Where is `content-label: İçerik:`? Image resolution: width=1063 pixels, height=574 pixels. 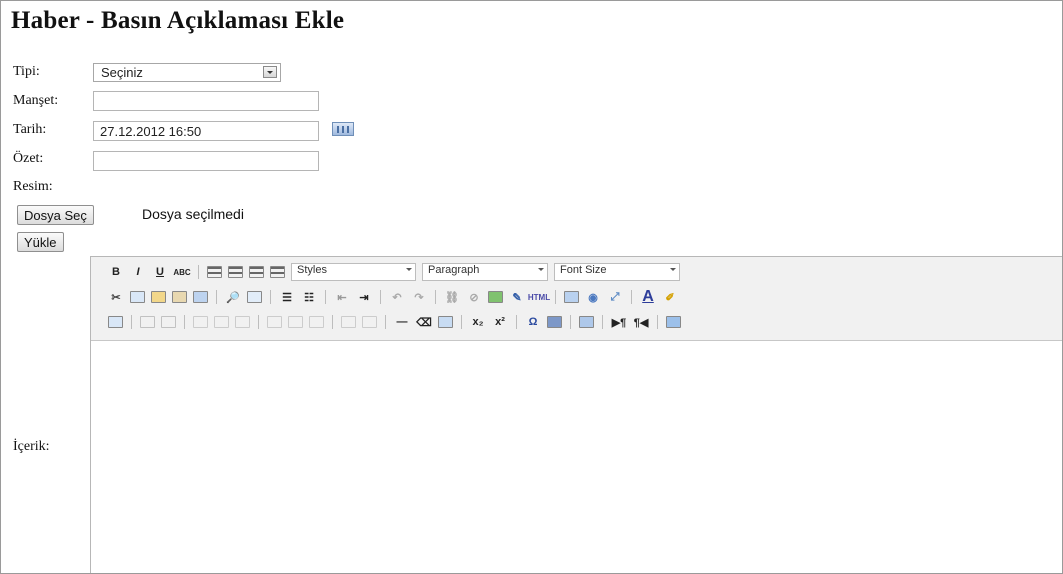 content-label: İçerik: is located at coordinates (31, 446).